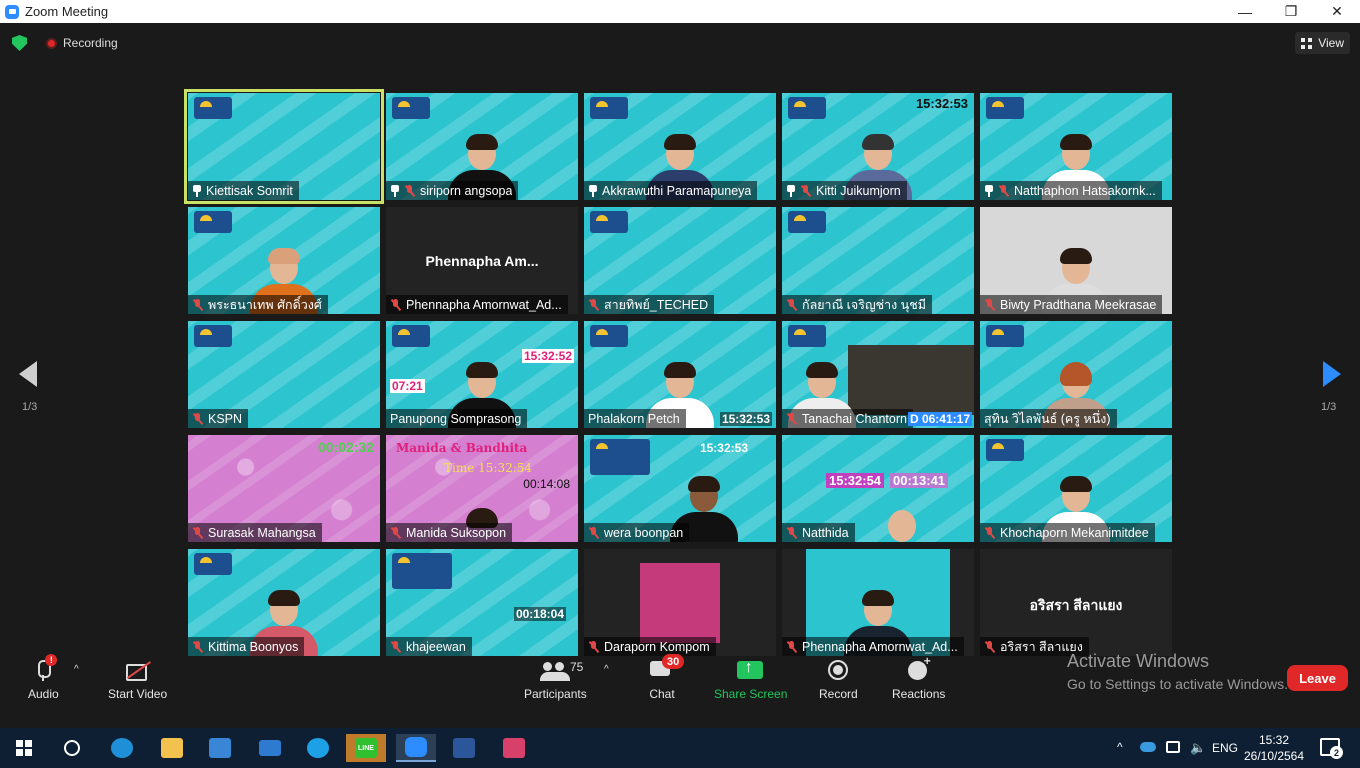  I want to click on participant-name-bar: KSPN, so click(218, 418).